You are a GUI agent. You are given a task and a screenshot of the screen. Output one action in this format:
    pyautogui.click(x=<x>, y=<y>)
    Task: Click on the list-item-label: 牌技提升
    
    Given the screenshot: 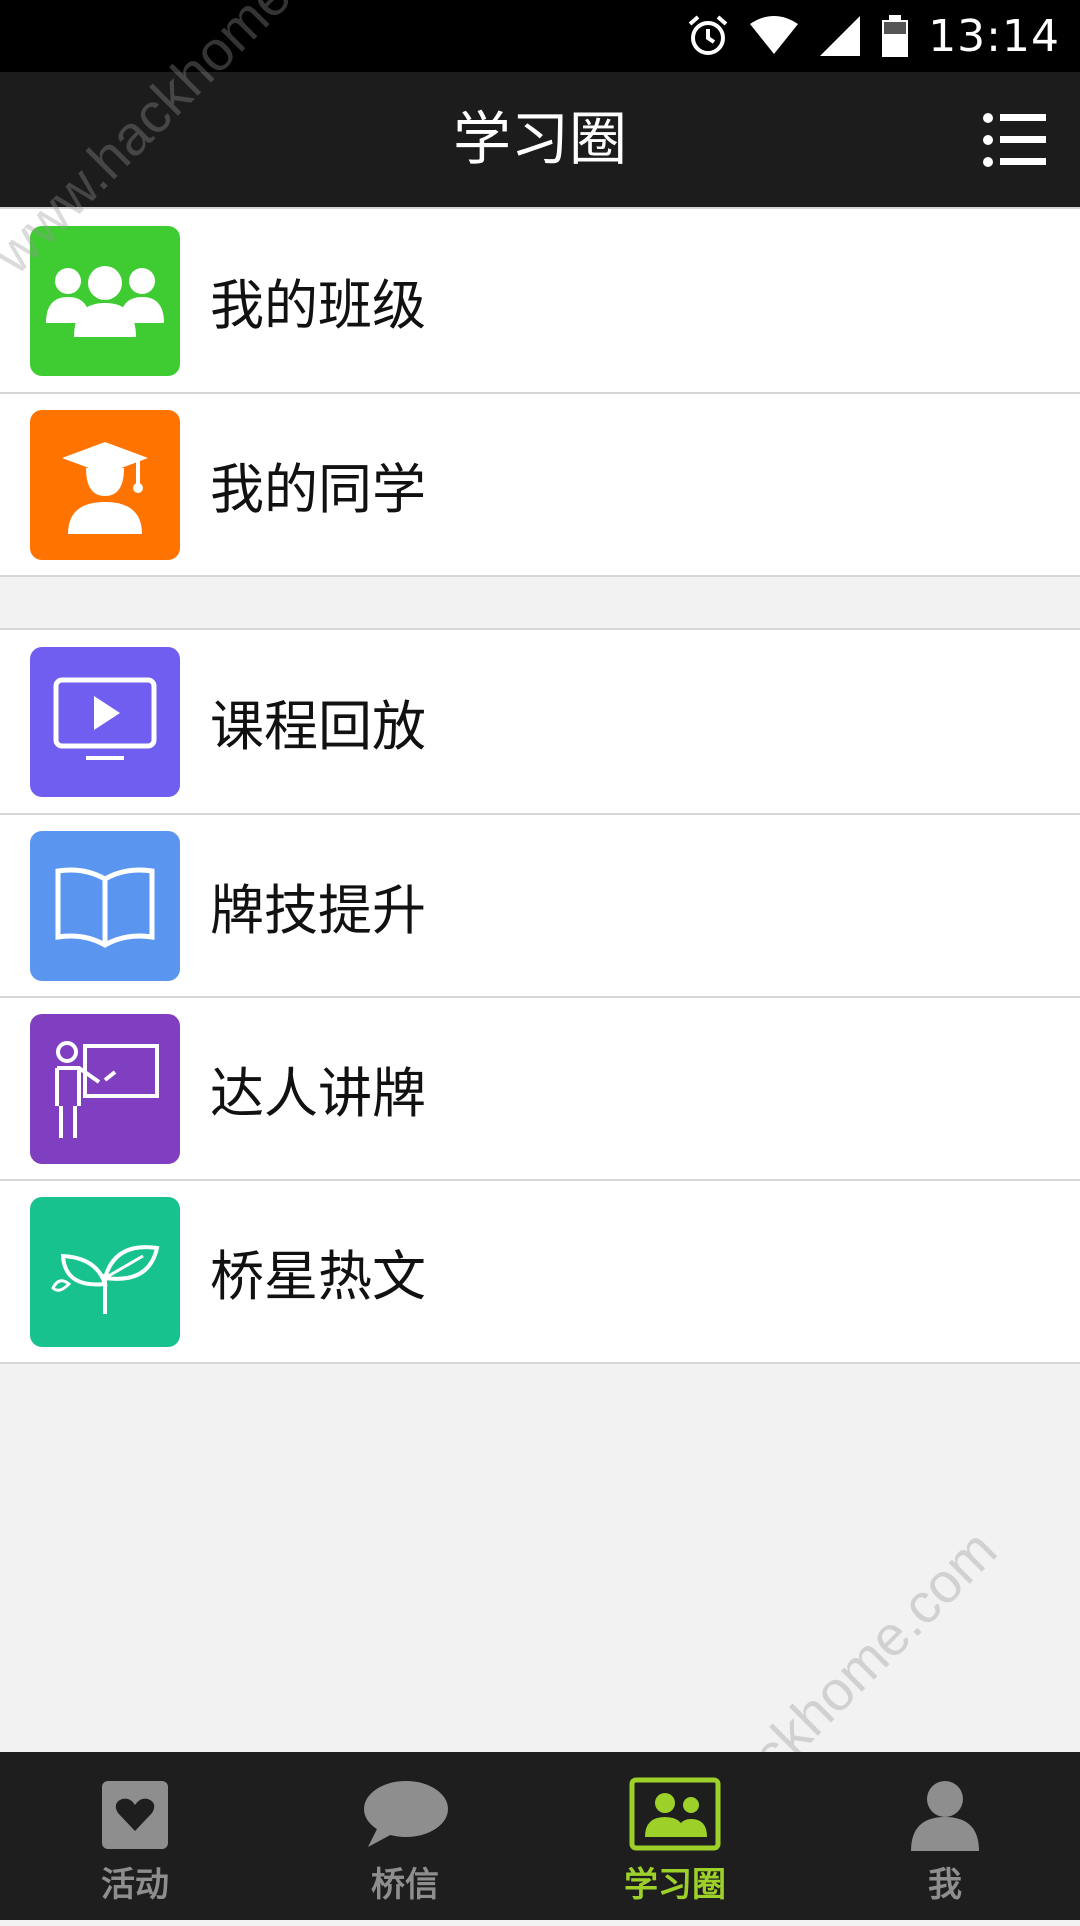 What is the action you would take?
    pyautogui.click(x=318, y=910)
    